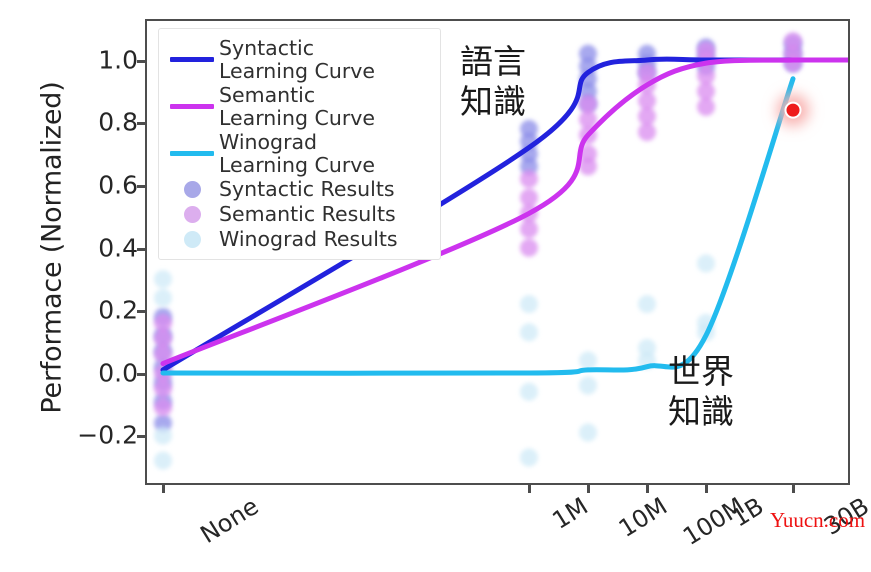 This screenshot has height=572, width=871. I want to click on legend-label-line1: Syntactic, so click(267, 48).